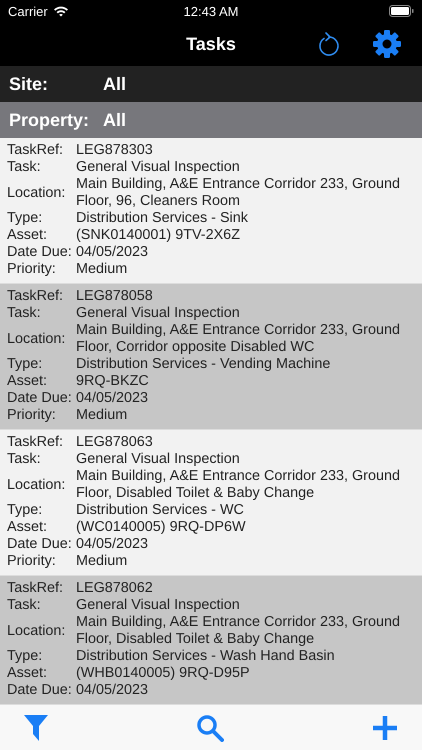 The height and width of the screenshot is (750, 422). What do you see at coordinates (115, 296) in the screenshot?
I see `field-value: LEG878058` at bounding box center [115, 296].